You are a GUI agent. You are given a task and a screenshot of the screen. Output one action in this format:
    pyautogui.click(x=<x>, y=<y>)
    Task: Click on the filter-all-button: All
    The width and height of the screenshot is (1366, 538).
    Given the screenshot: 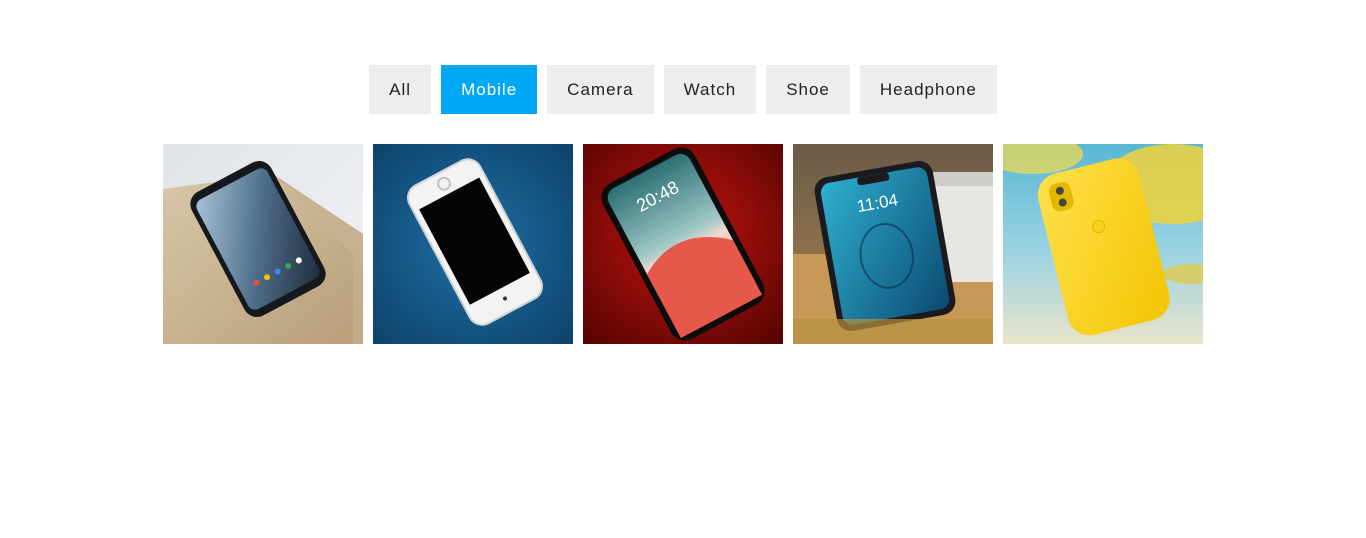 What is the action you would take?
    pyautogui.click(x=400, y=89)
    